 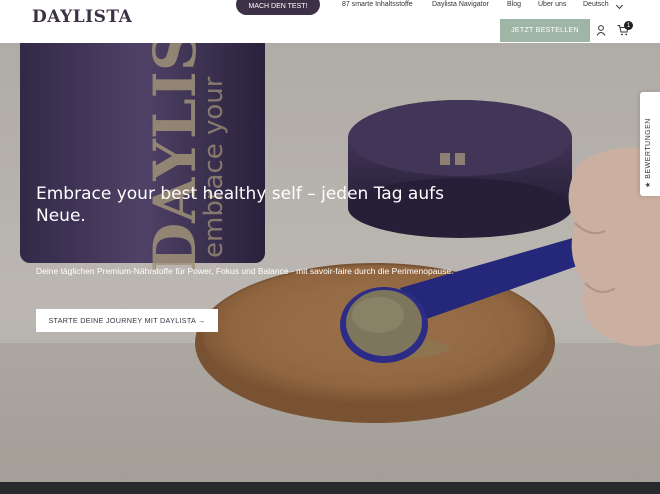 What do you see at coordinates (127, 320) in the screenshot?
I see `start-journey-button: STARTE DEINE JOURNEY MIT DAYLISTA →` at bounding box center [127, 320].